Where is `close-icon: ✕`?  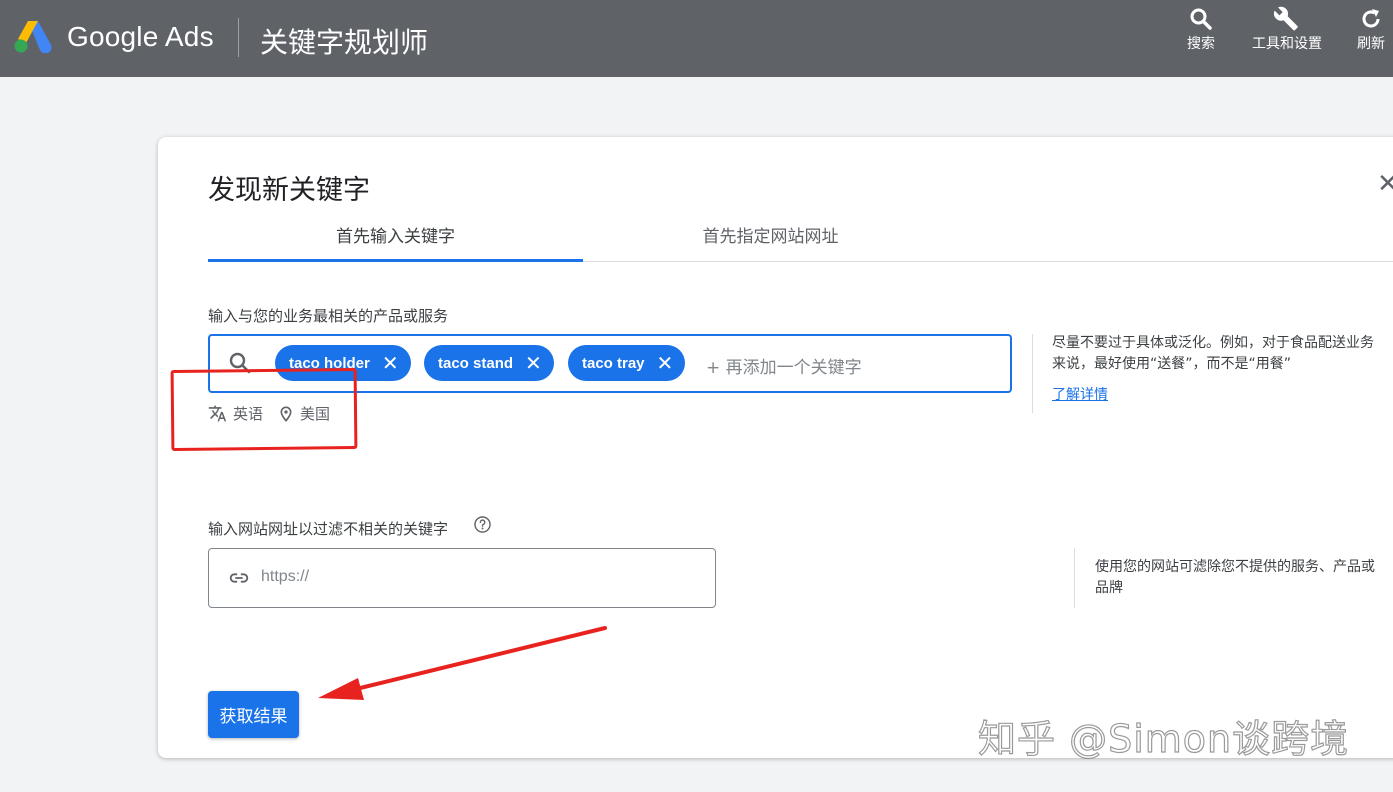 close-icon: ✕ is located at coordinates (1385, 184).